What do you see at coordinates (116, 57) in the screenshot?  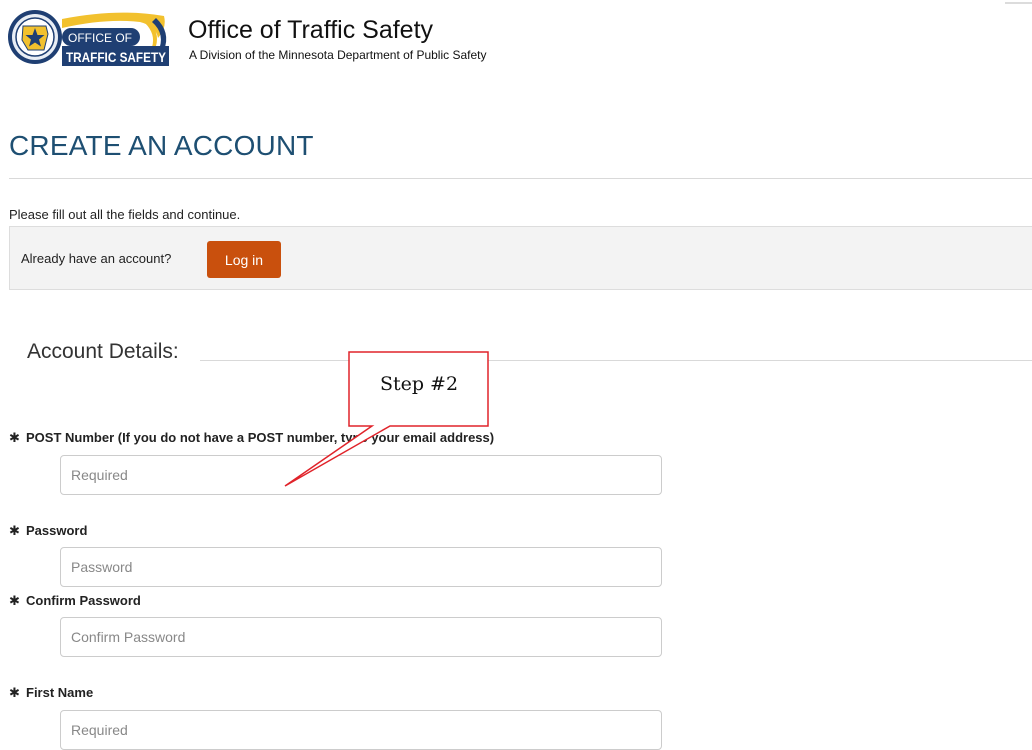 I see `logo-line2: TRAFFIC SAFETY` at bounding box center [116, 57].